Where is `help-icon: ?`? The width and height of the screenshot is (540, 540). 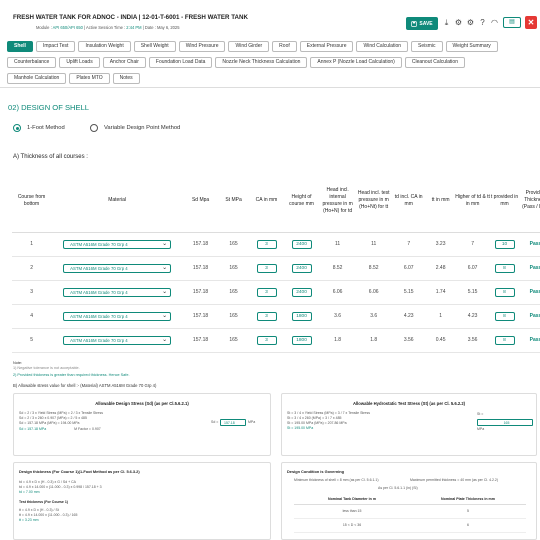
help-icon: ? is located at coordinates (482, 22).